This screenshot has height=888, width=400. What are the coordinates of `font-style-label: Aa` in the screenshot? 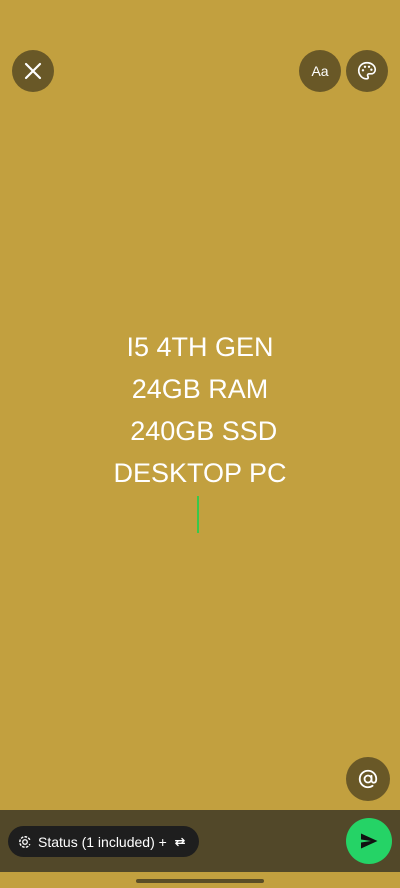 It's located at (320, 71).